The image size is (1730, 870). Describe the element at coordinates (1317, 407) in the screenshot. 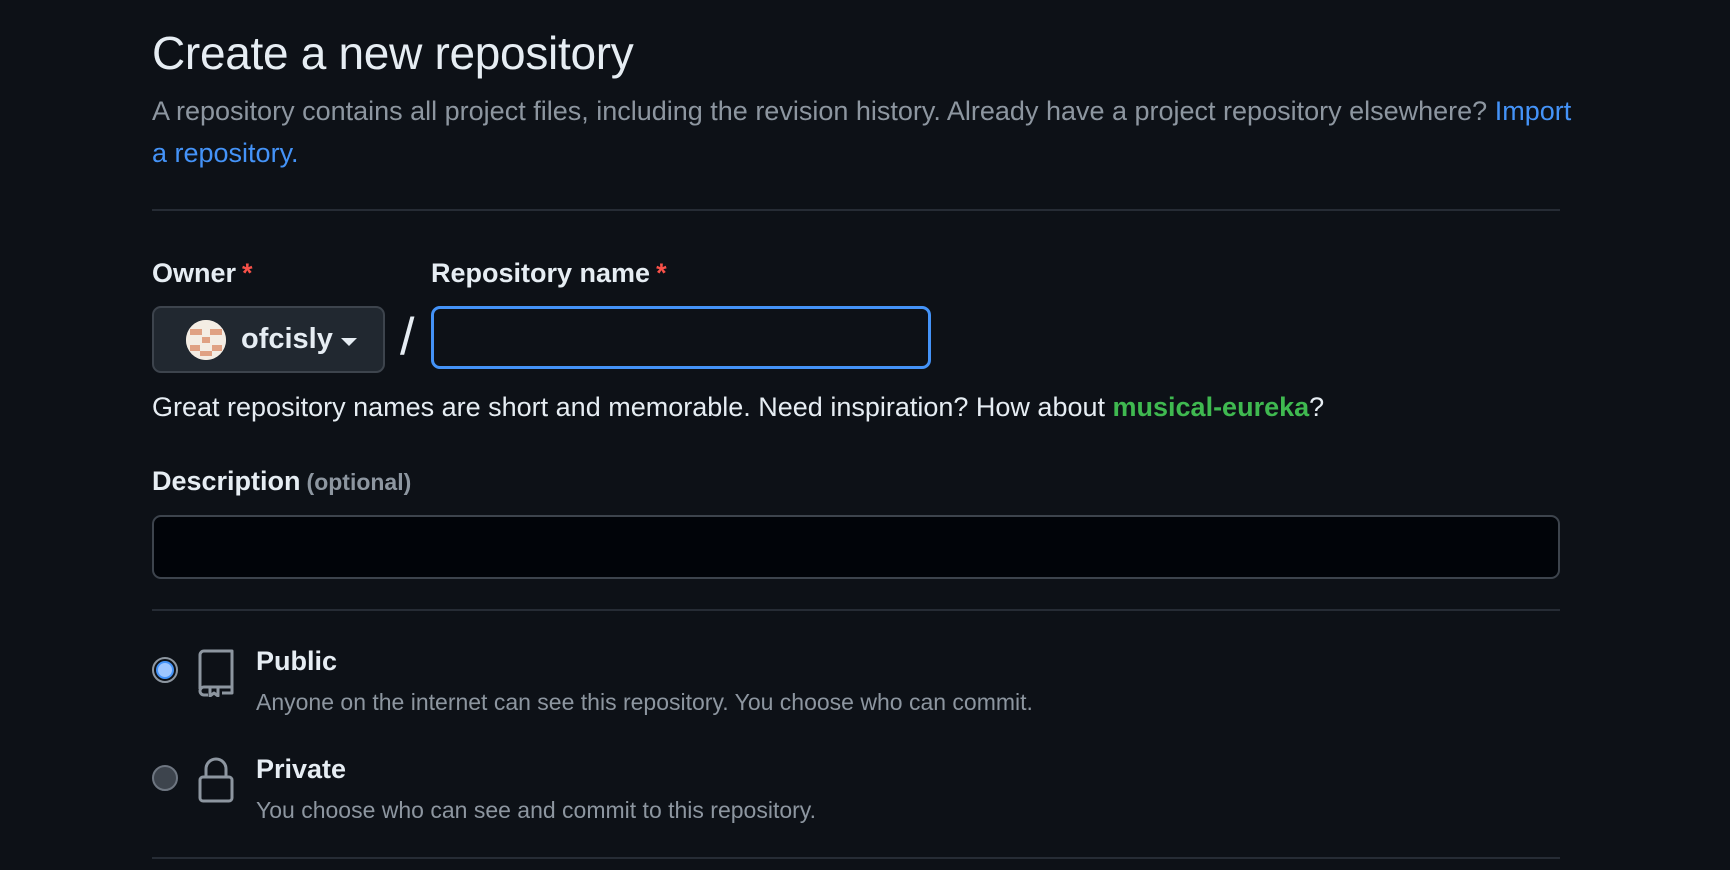

I see `hint-suffix: ?` at that location.